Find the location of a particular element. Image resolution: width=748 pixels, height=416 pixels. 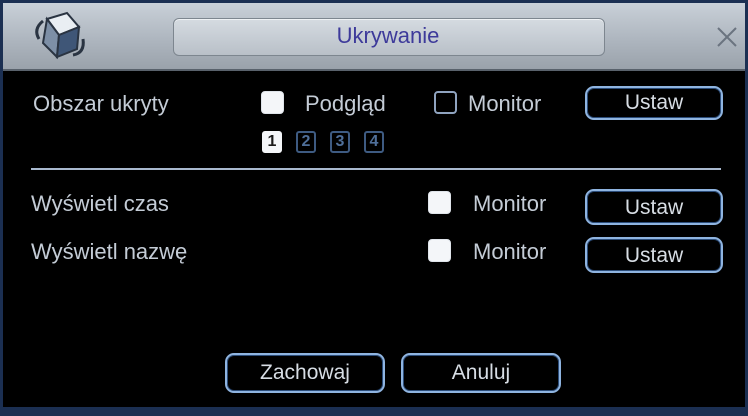

window-bottom-edge is located at coordinates (374, 410).